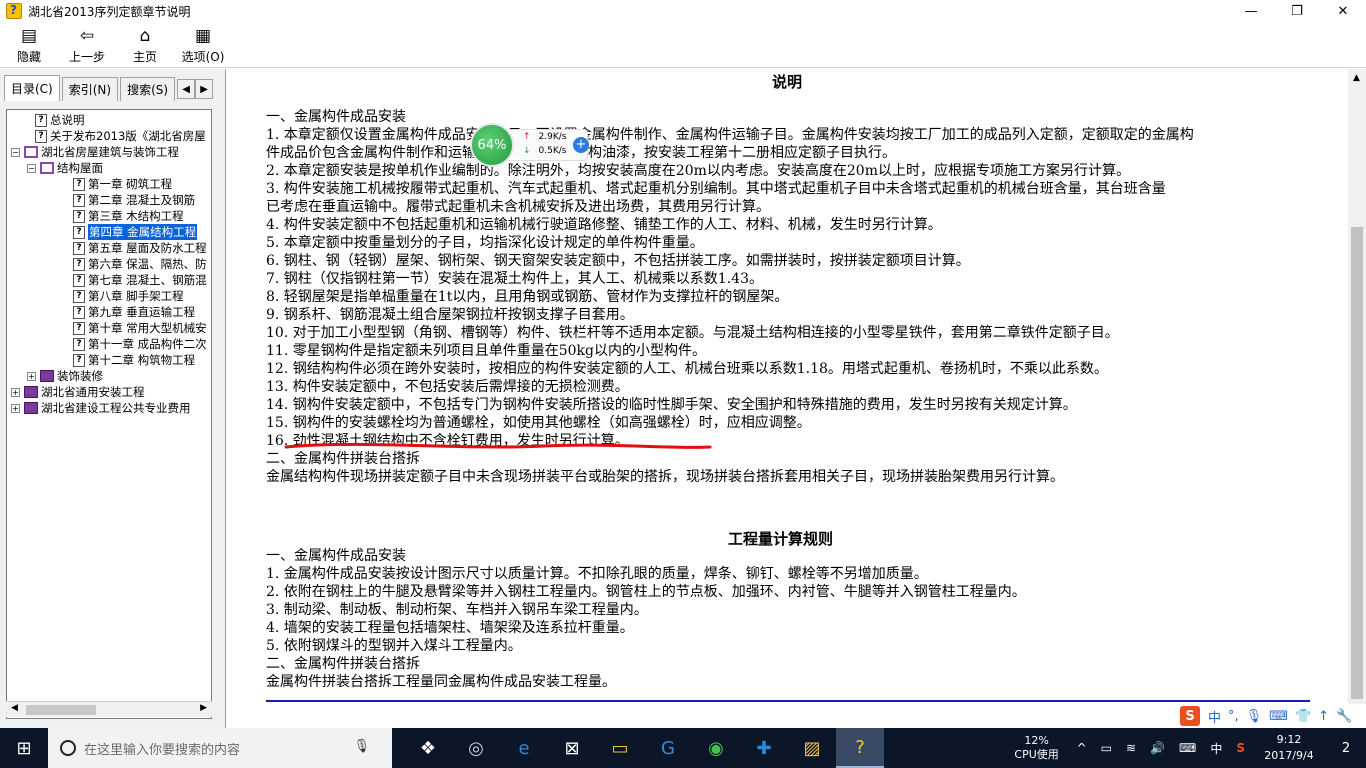 This screenshot has height=768, width=1366. What do you see at coordinates (95, 152) in the screenshot?
I see `tree-item: − 湖北省房屋建筑与装饰工程` at bounding box center [95, 152].